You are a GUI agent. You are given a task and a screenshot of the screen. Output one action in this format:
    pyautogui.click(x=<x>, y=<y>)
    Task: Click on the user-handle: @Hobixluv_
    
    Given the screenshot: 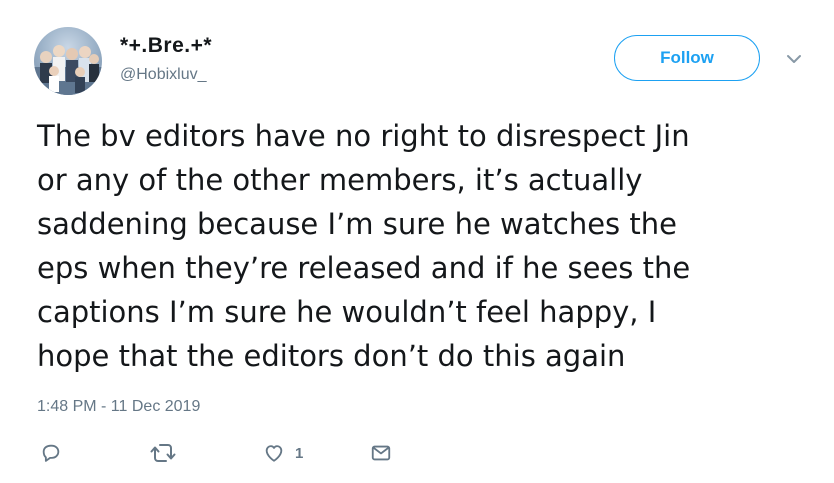 What is the action you would take?
    pyautogui.click(x=163, y=75)
    